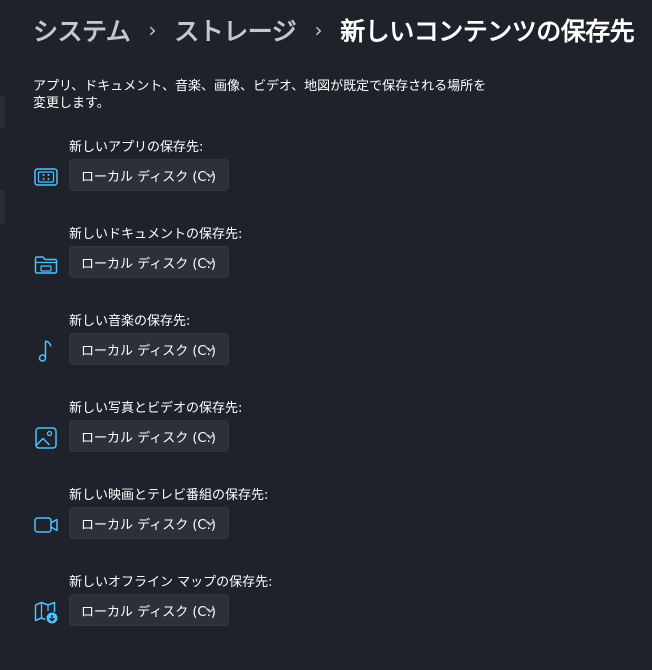 This screenshot has height=670, width=652. I want to click on setting-movies-location: 新しい映画とテレビ番組の保存先: ローカル ディスク (C:), so click(233, 523).